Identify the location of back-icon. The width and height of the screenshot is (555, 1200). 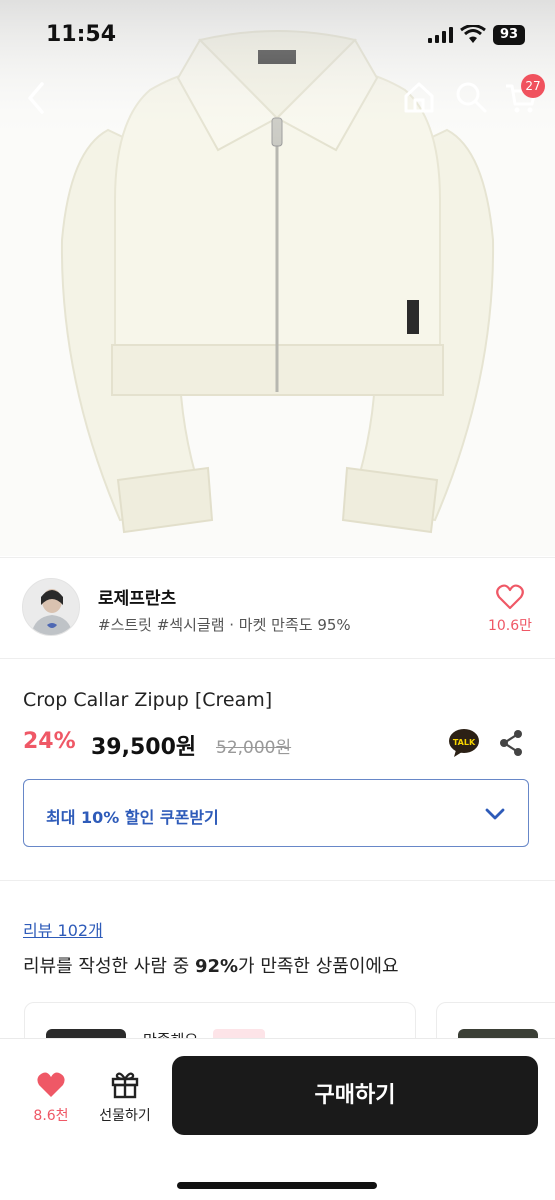
(37, 98).